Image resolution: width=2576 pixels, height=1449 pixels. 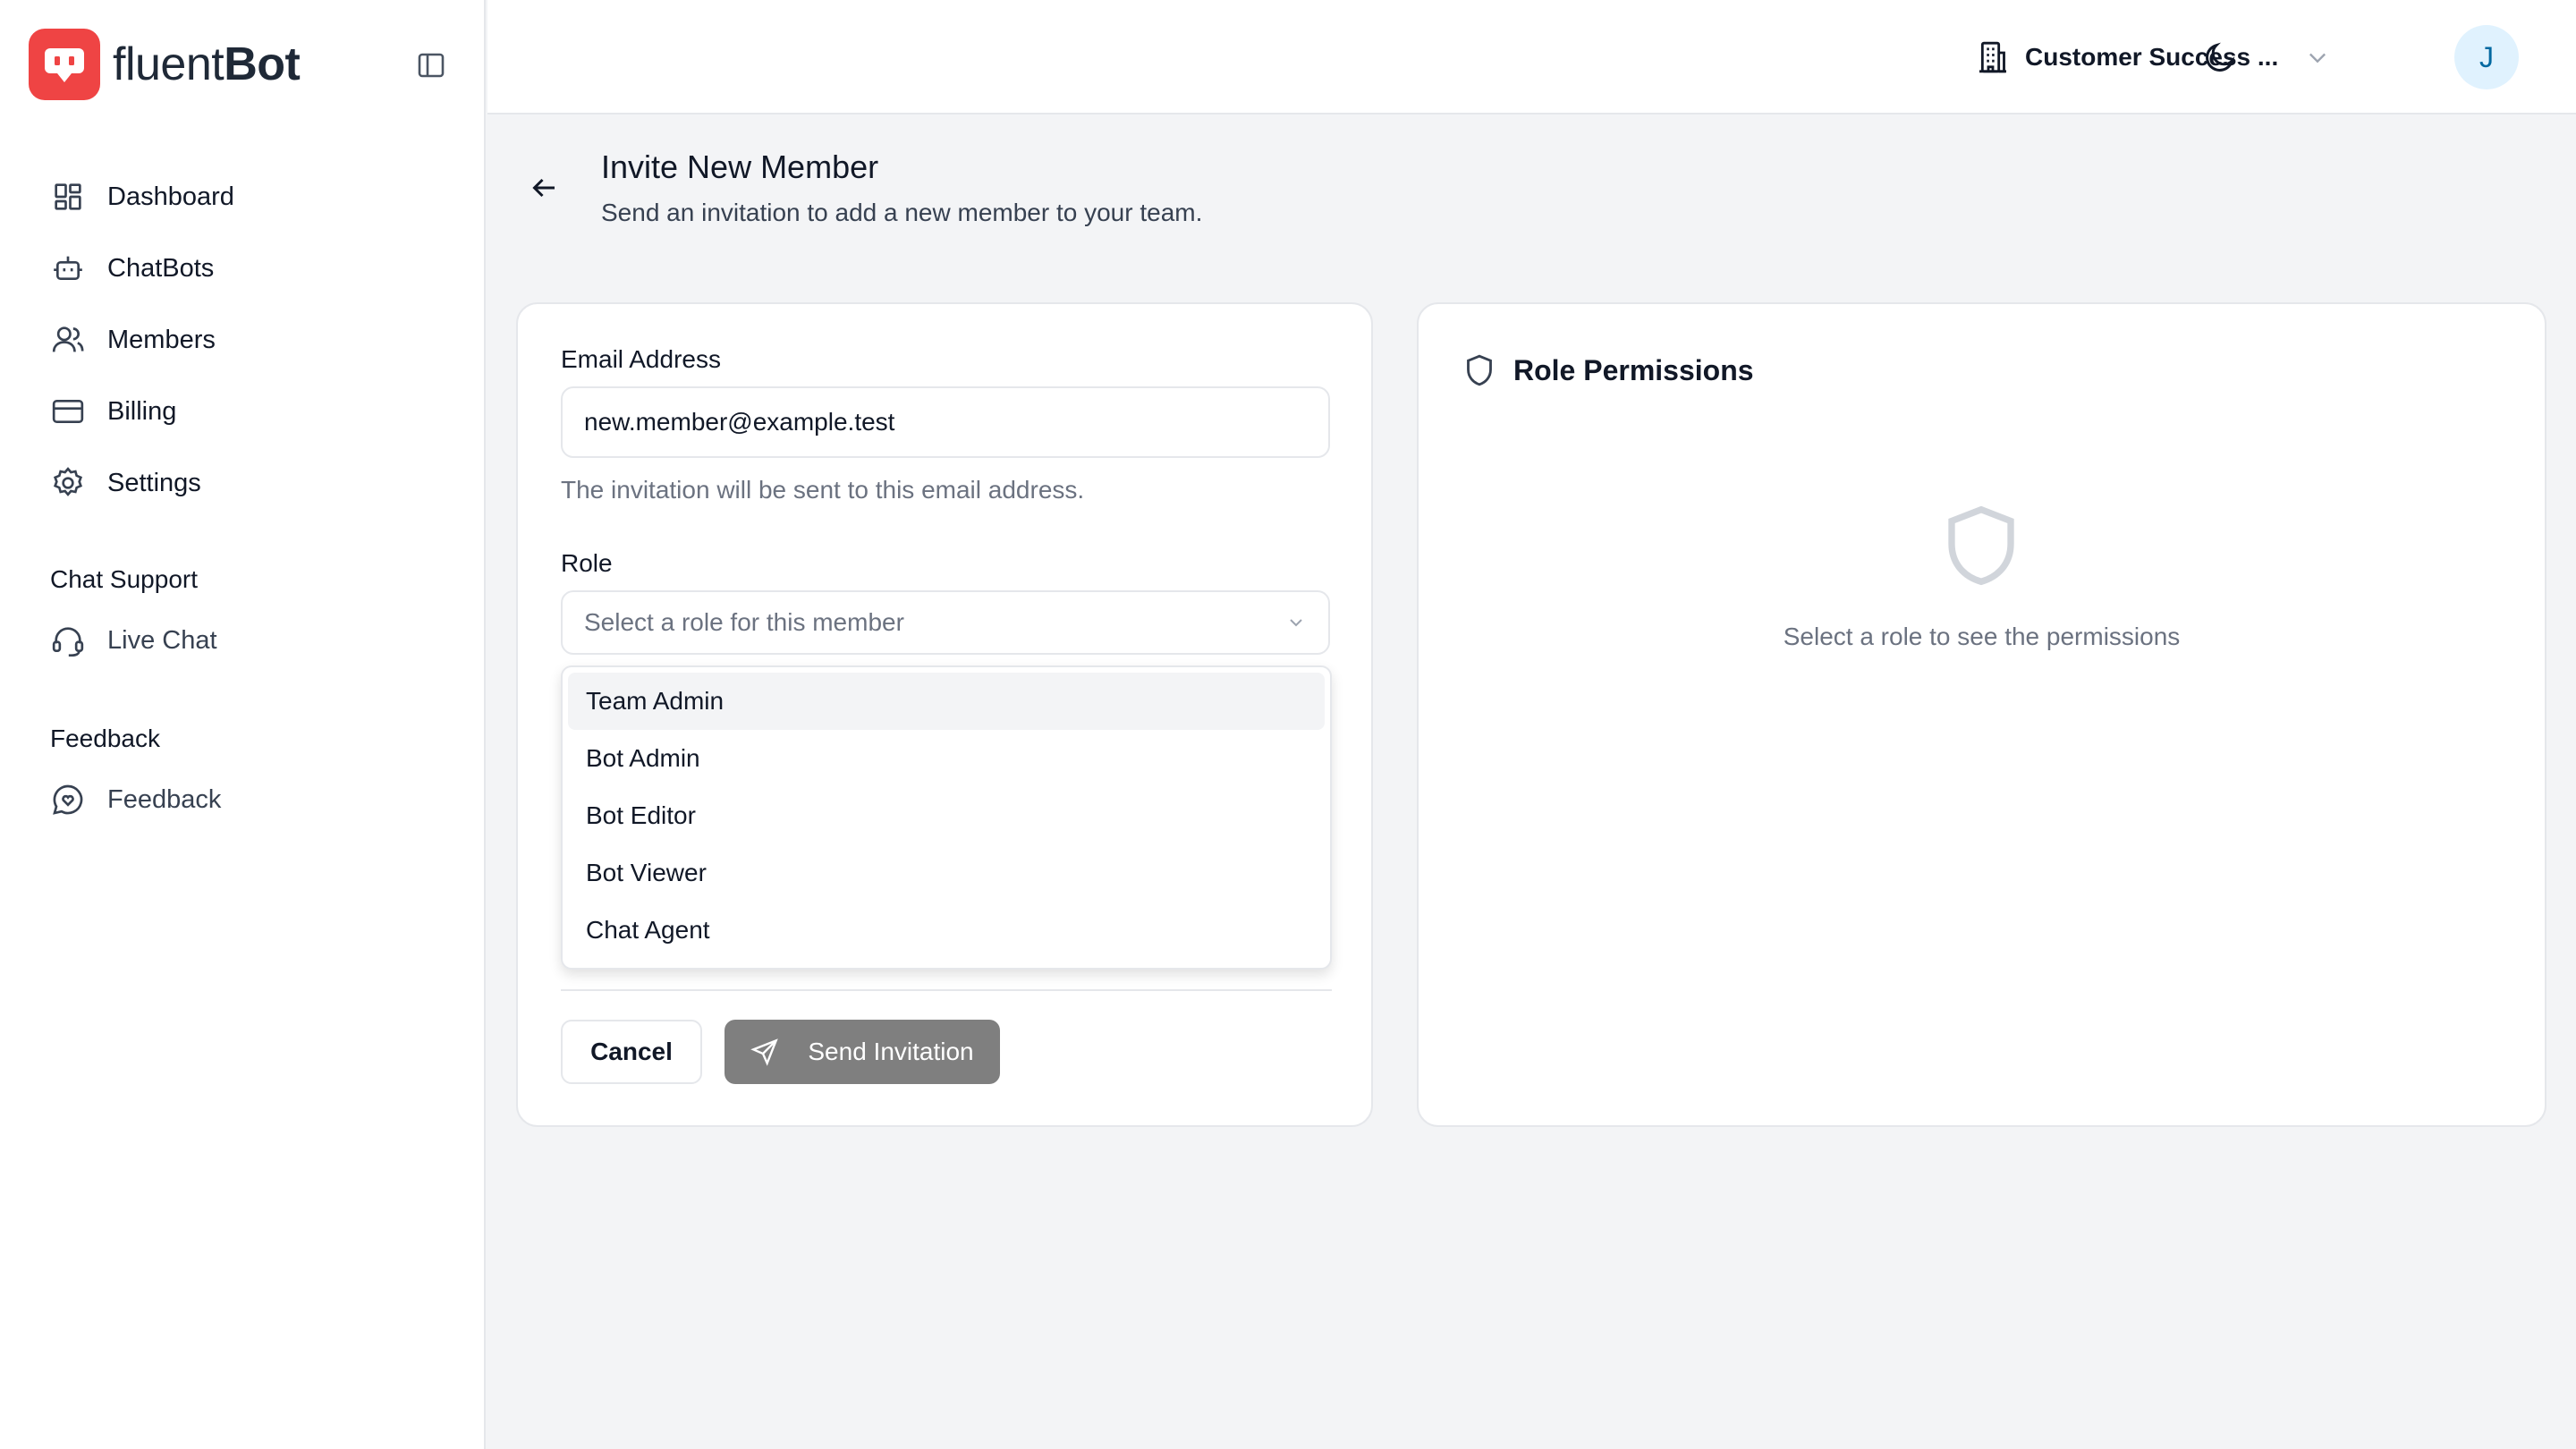 I want to click on sidebar-item-members: Members, so click(x=247, y=340).